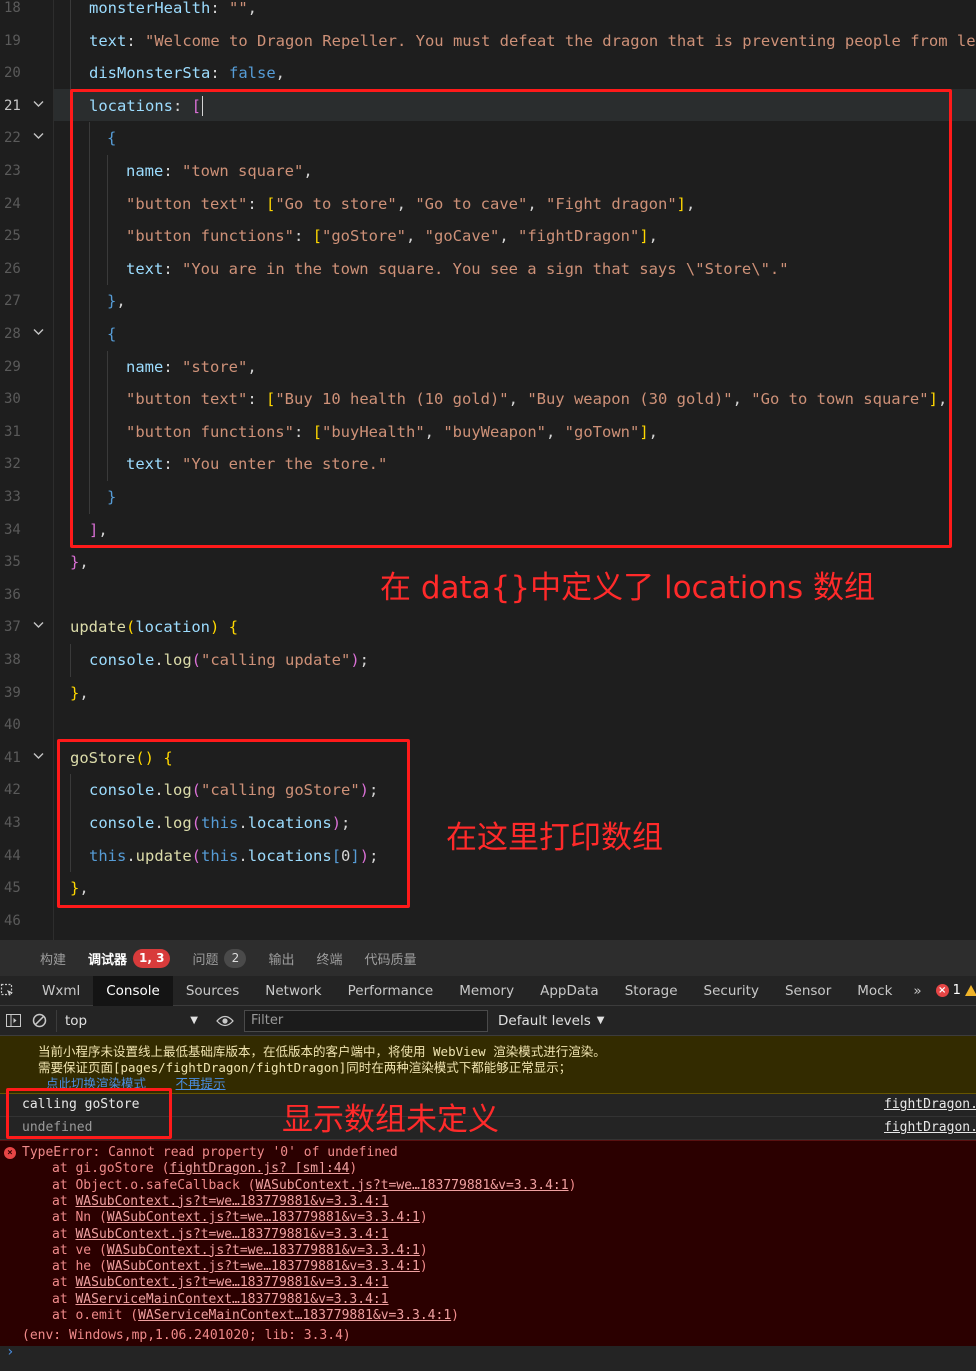 This screenshot has height=1371, width=976. Describe the element at coordinates (12, 529) in the screenshot. I see `line-number: 34` at that location.